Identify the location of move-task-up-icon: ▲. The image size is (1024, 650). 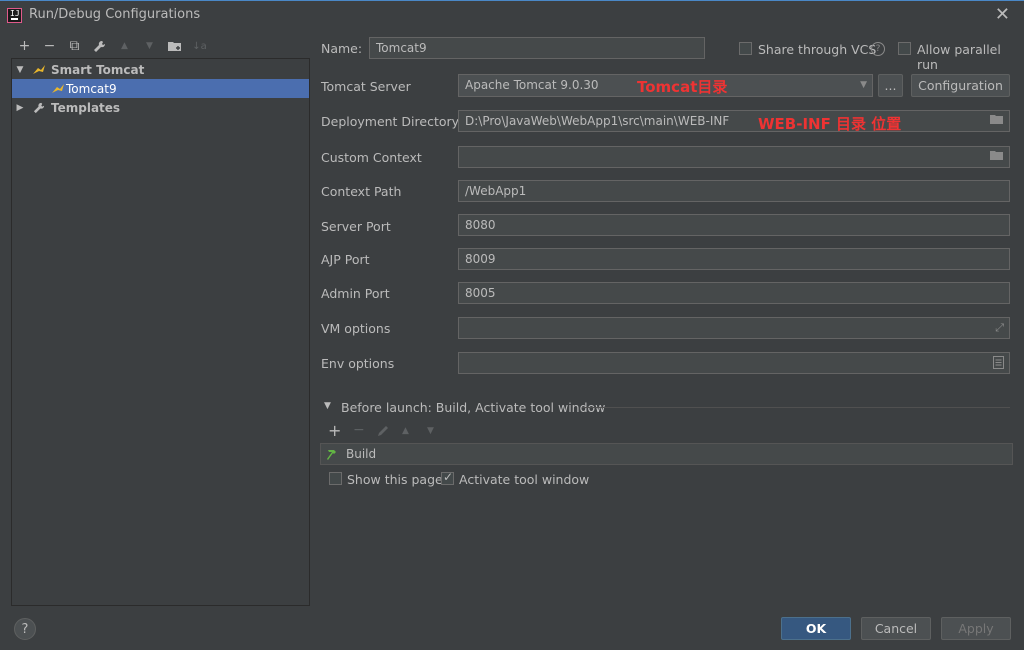
(405, 431).